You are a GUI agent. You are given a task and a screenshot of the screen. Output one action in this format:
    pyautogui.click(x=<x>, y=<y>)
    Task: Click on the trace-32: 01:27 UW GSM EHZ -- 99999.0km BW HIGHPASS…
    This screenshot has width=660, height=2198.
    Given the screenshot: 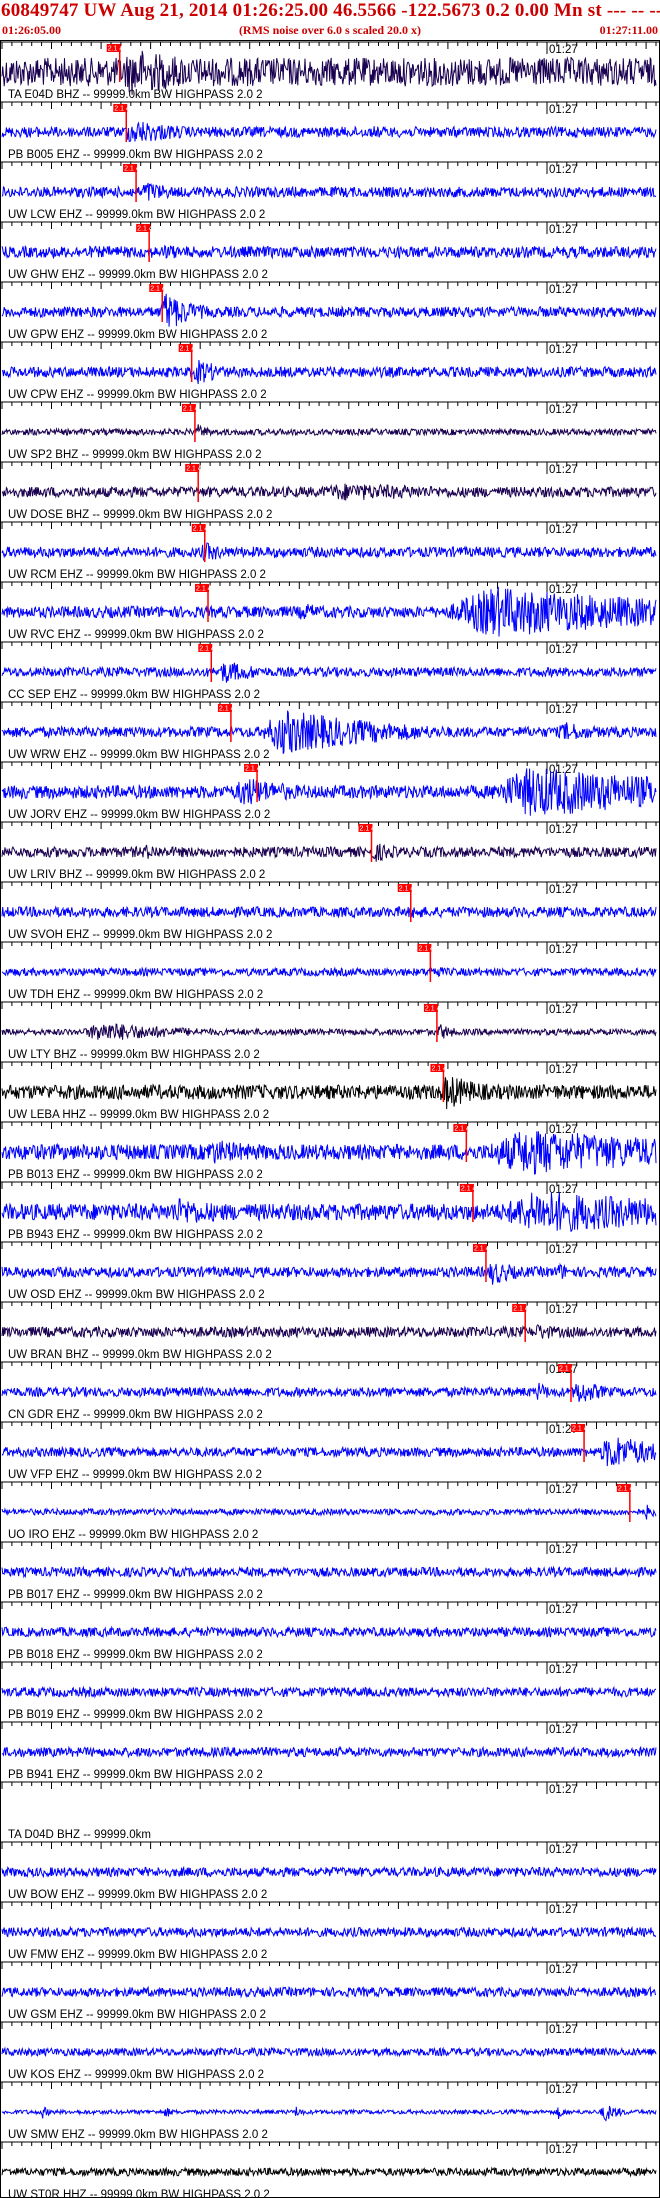 What is the action you would take?
    pyautogui.click(x=330, y=1991)
    